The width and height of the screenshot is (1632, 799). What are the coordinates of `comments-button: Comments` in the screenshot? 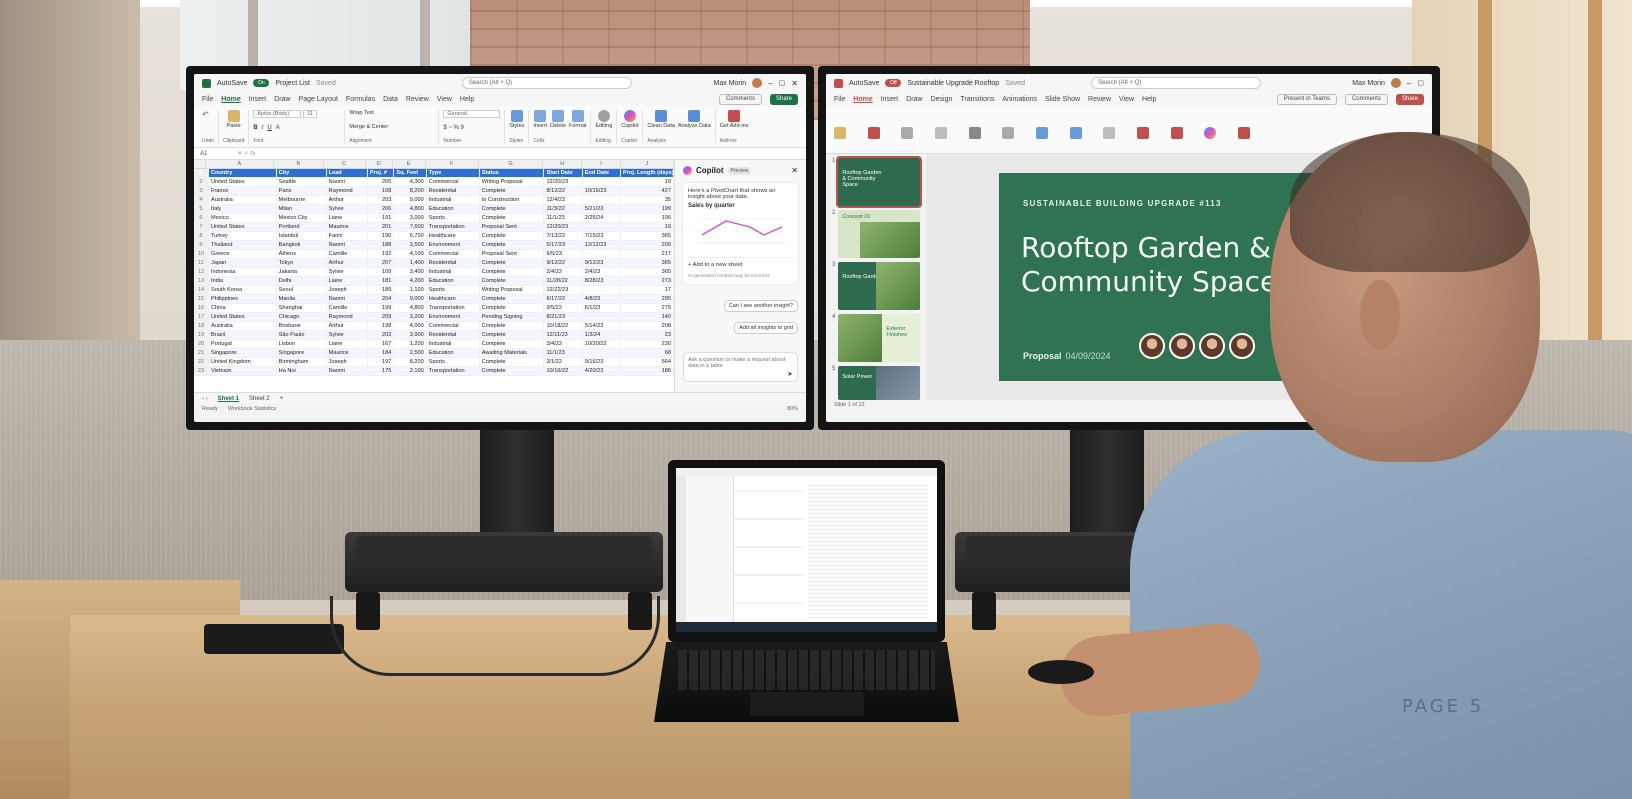 It's located at (1366, 99).